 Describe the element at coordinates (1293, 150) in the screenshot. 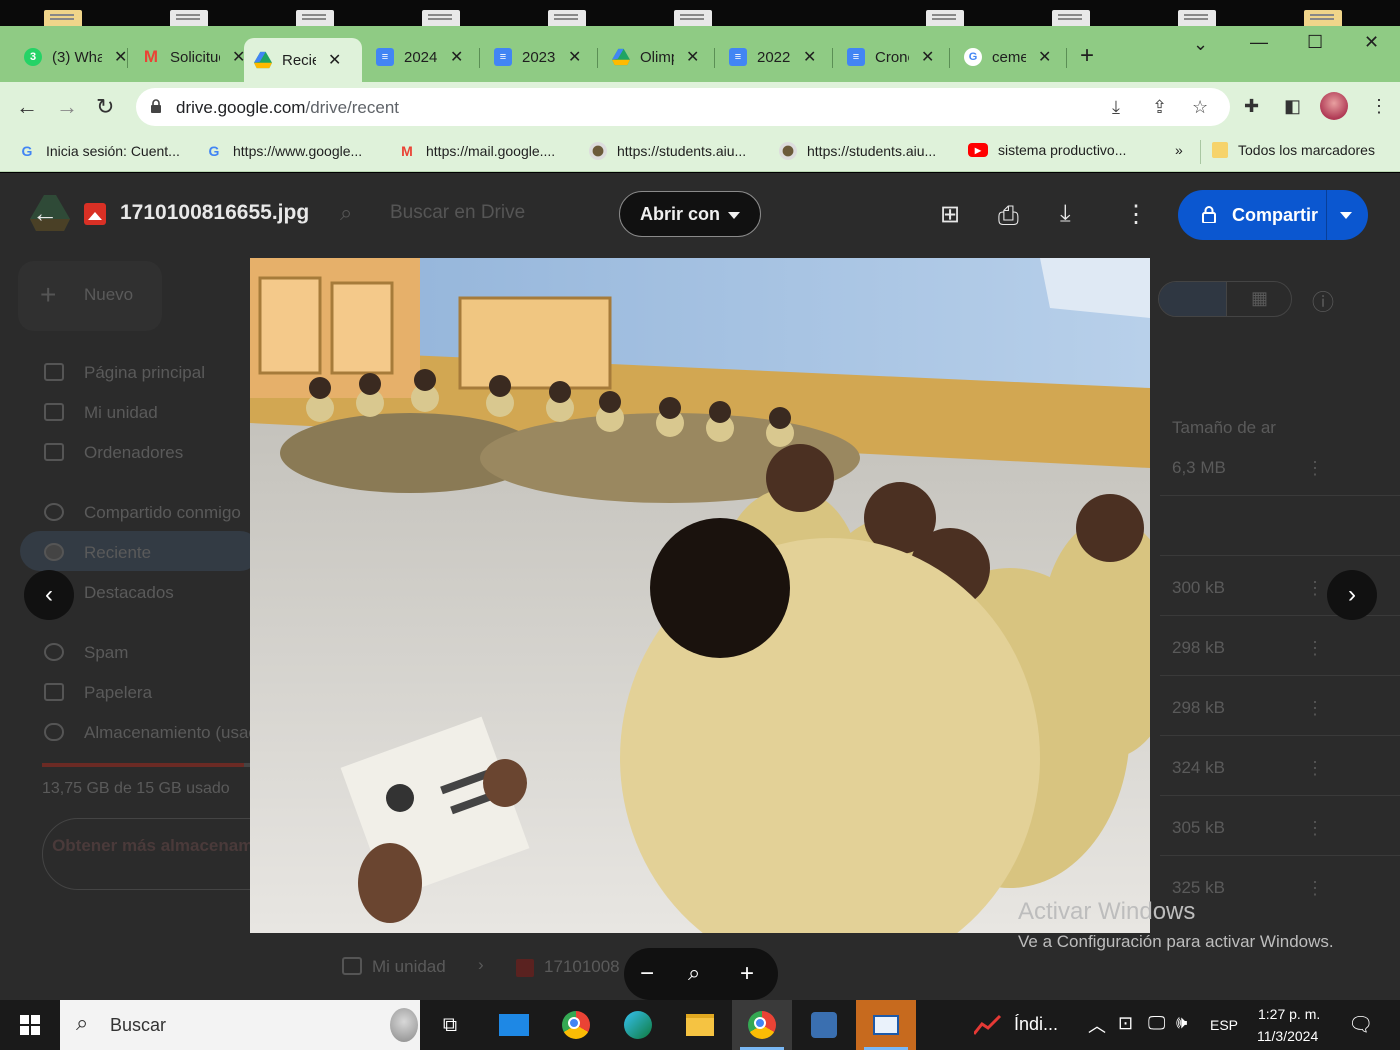

I see `all-bookmarks-button: Todos los marcadores` at that location.